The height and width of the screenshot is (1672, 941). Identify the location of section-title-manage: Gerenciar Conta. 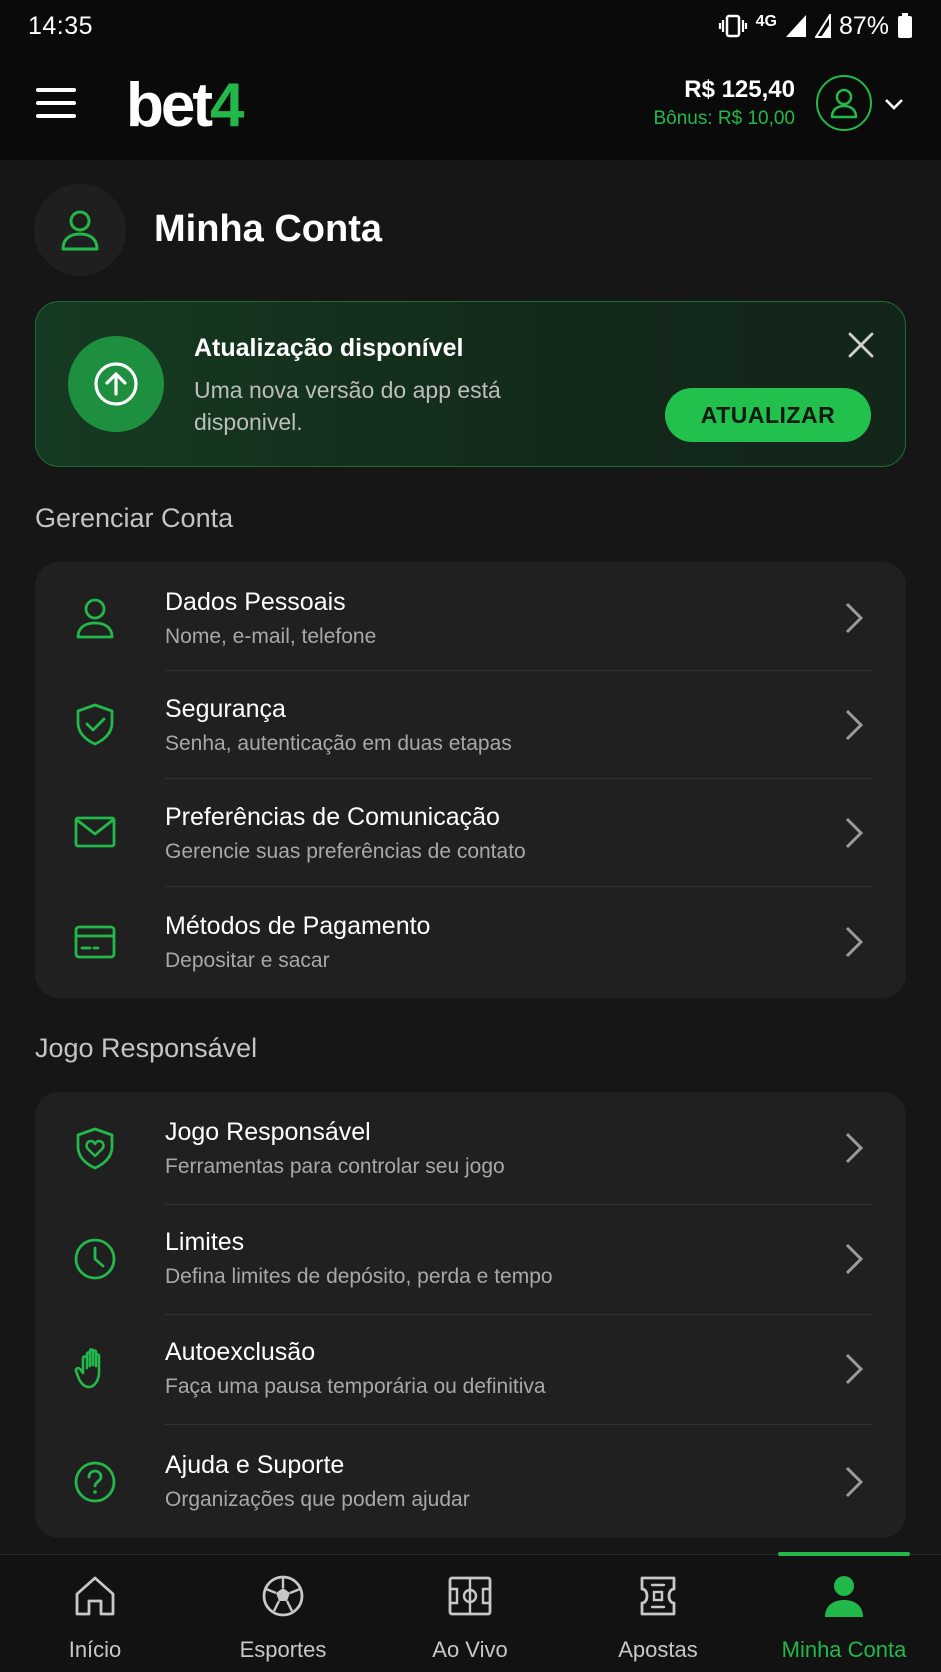
(134, 518).